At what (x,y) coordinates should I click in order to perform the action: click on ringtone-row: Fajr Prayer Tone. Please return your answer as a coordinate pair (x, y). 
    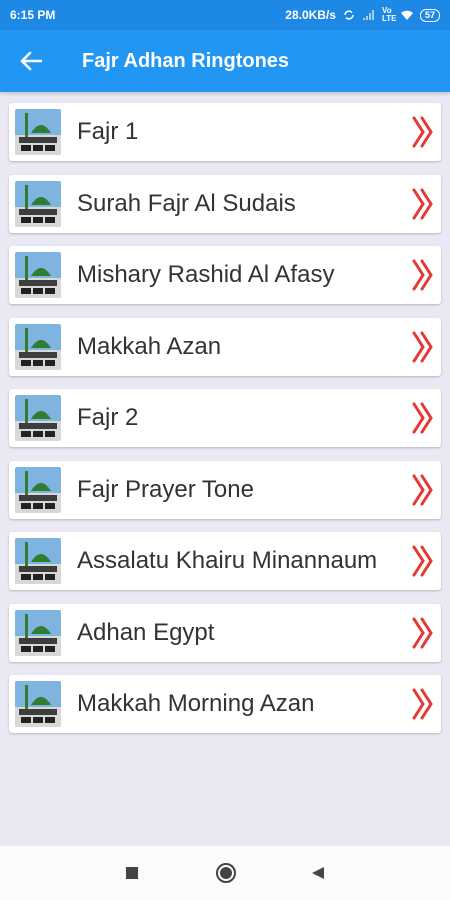
    Looking at the image, I should click on (225, 489).